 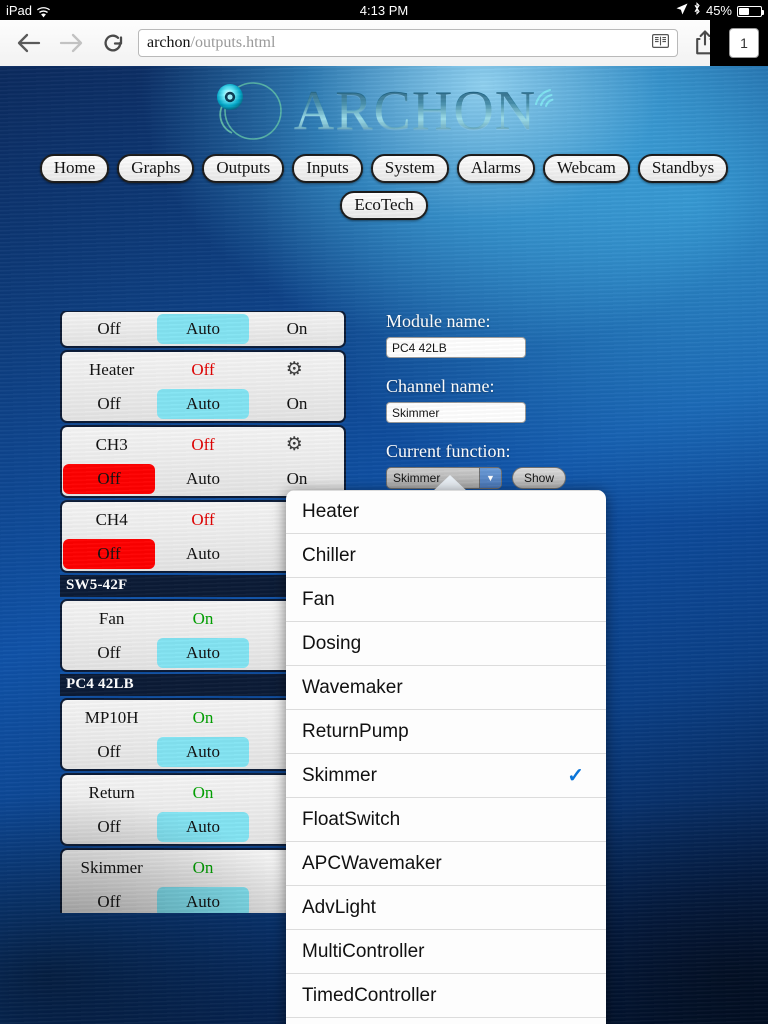 I want to click on output-card-partial: Off Auto On, so click(x=203, y=329).